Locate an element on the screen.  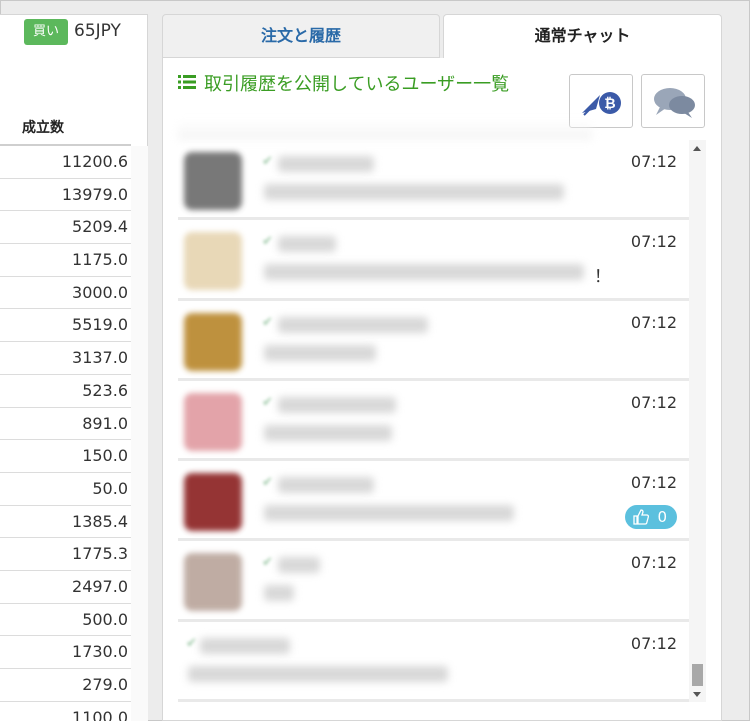
chat-bubbles-icon is located at coordinates (674, 103).